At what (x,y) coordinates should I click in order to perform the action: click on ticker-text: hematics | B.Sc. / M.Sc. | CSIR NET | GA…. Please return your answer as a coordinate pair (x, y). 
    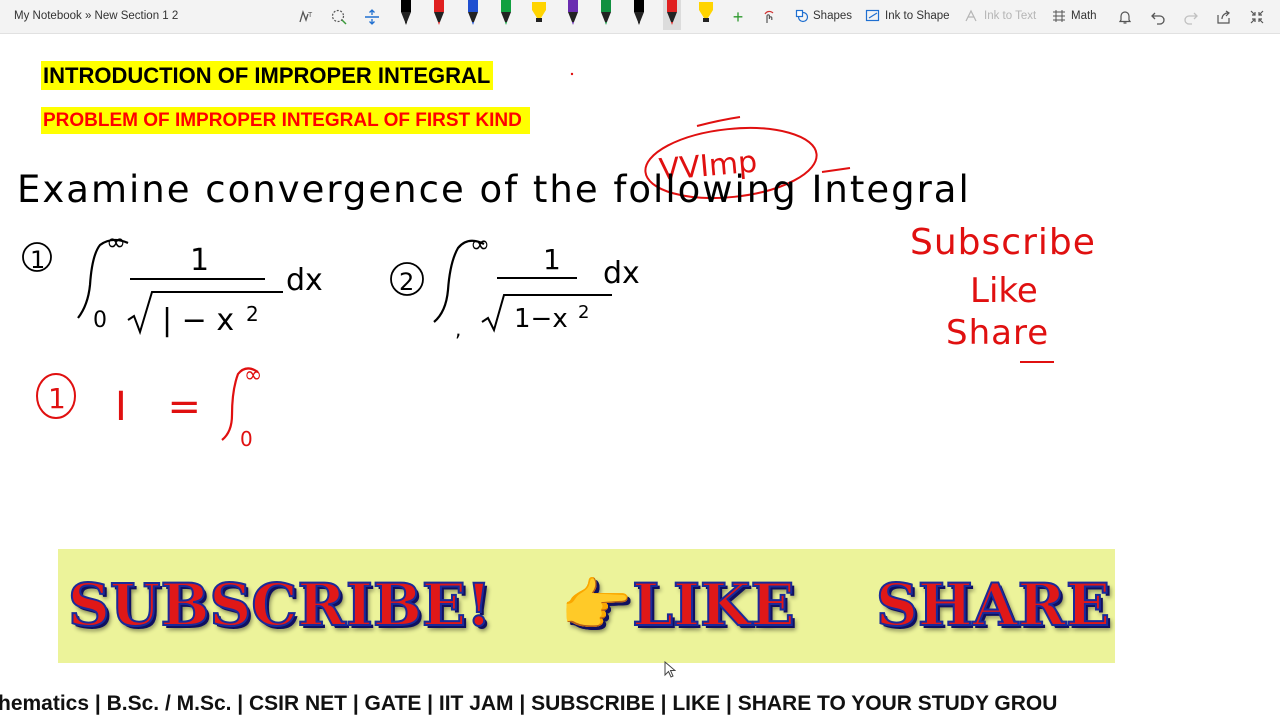
    Looking at the image, I should click on (529, 703).